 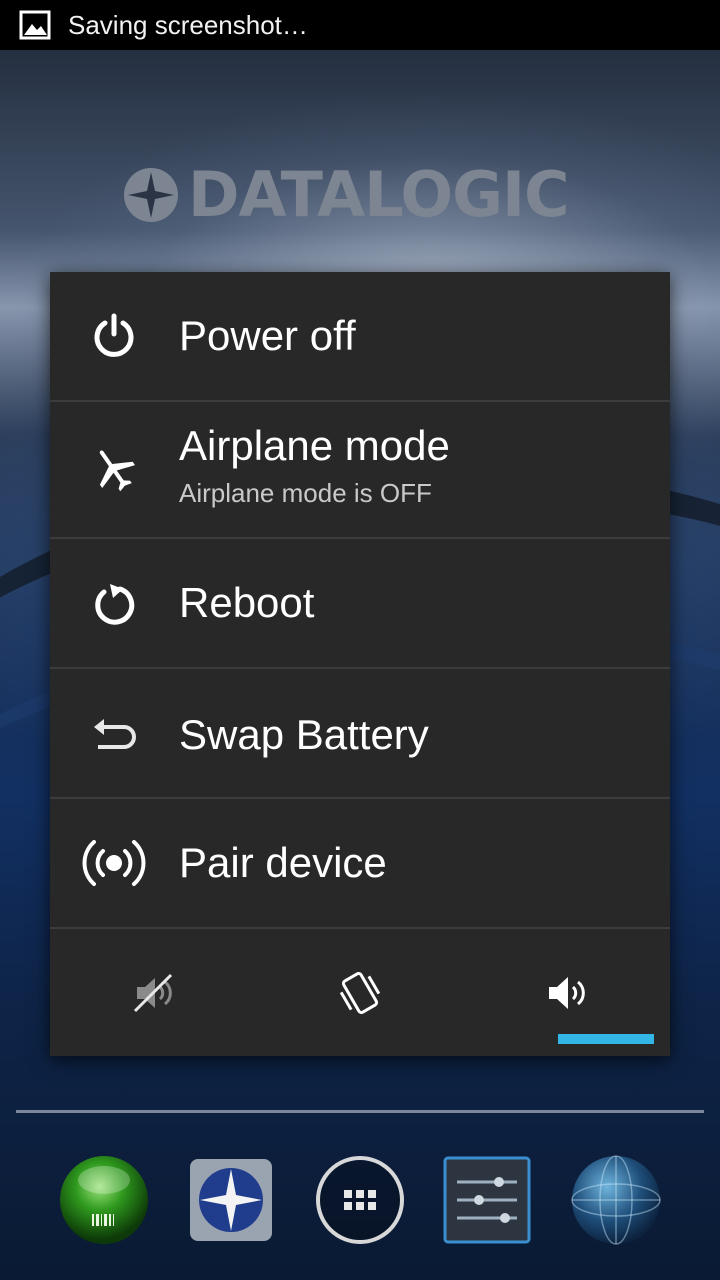 I want to click on vibrate-icon, so click(x=360, y=993).